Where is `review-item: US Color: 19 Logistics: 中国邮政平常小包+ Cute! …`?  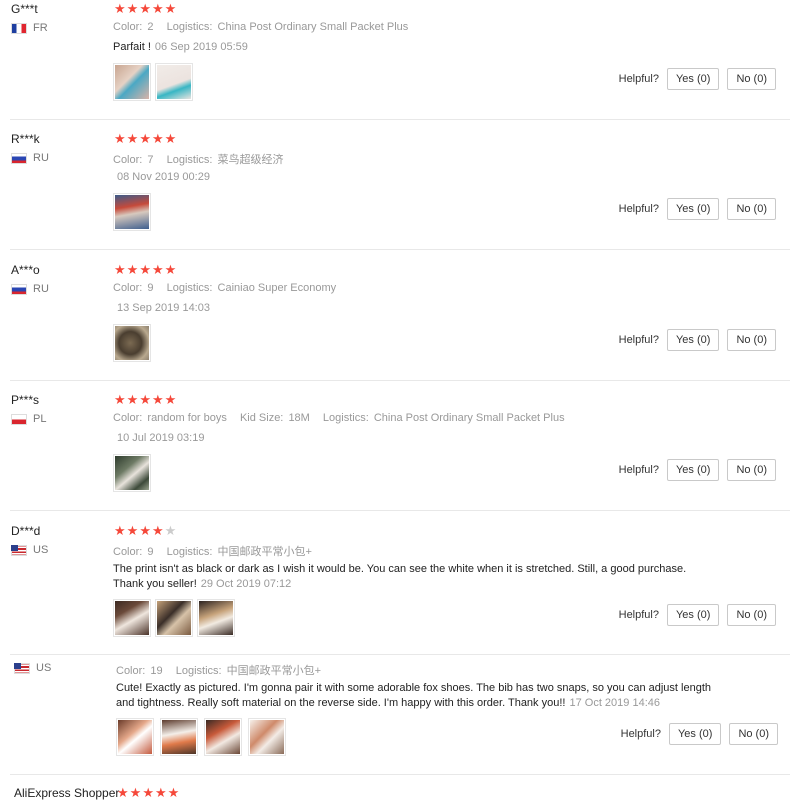 review-item: US Color: 19 Logistics: 中国邮政平常小包+ Cute! … is located at coordinates (400, 717).